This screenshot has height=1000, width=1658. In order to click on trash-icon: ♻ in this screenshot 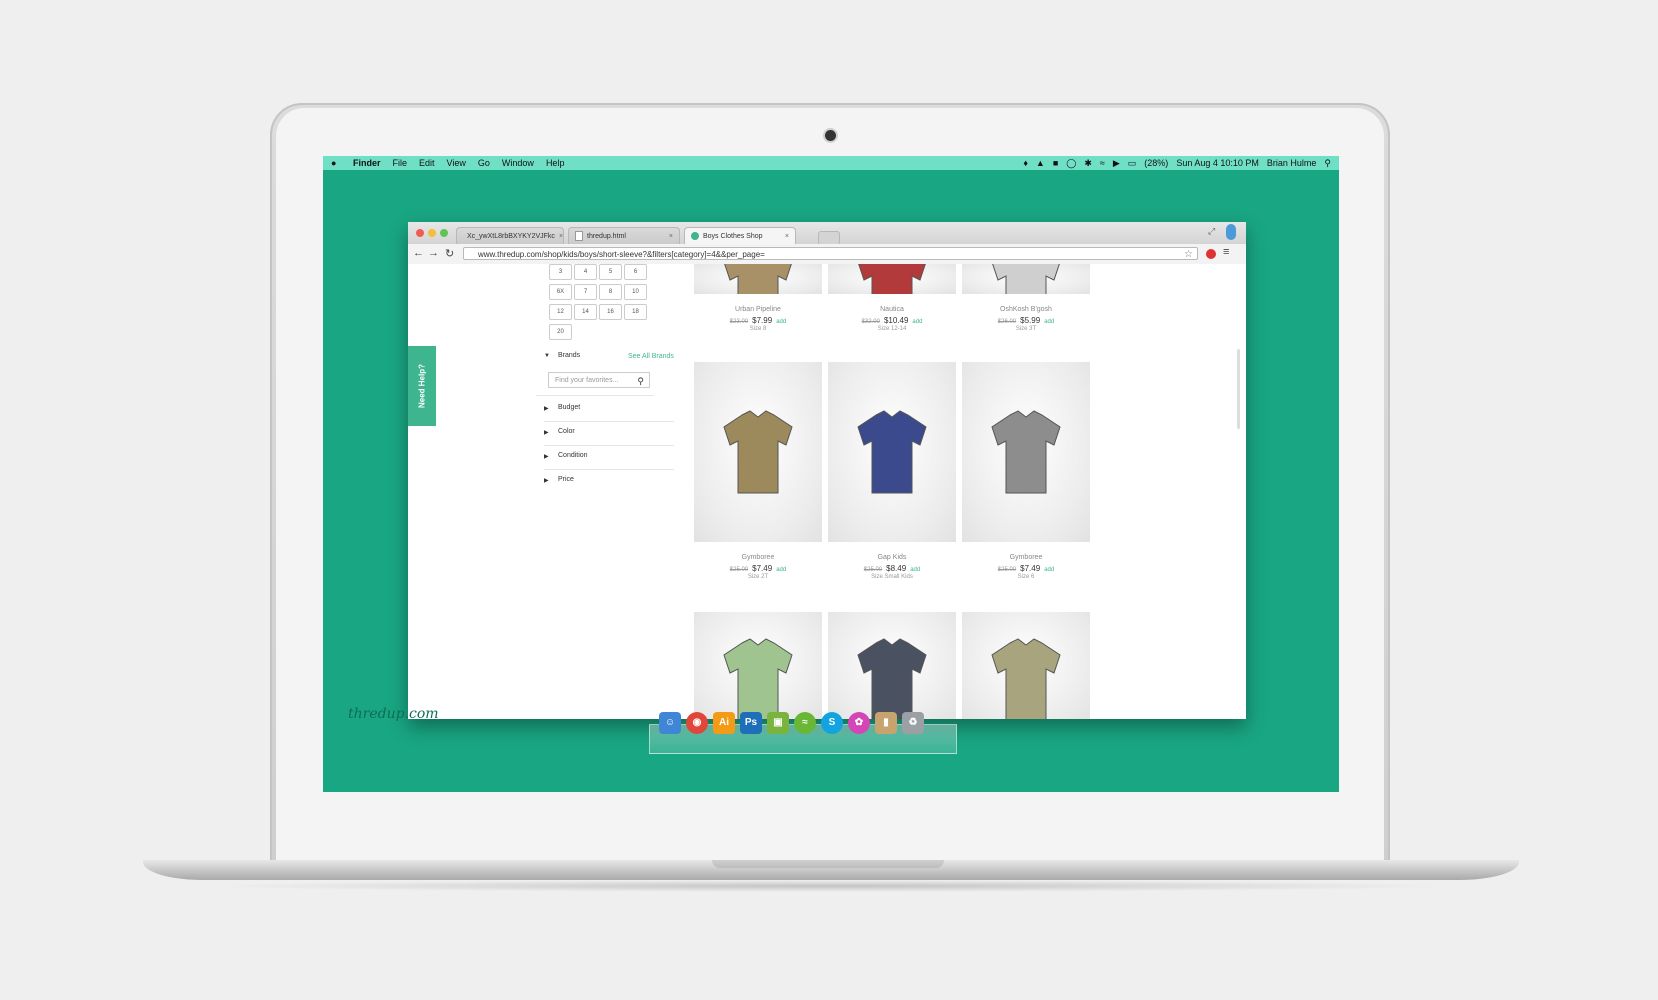, I will do `click(913, 723)`.